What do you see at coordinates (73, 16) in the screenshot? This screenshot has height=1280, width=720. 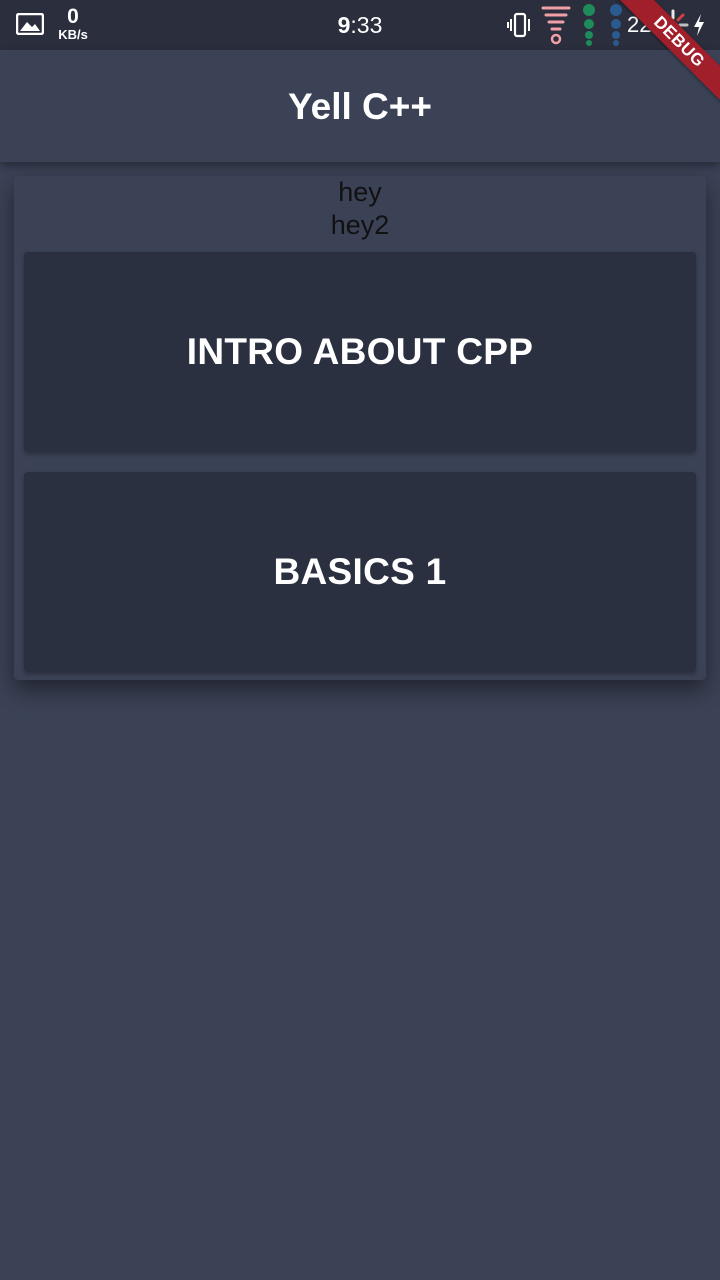 I see `network-speed-value: 0` at bounding box center [73, 16].